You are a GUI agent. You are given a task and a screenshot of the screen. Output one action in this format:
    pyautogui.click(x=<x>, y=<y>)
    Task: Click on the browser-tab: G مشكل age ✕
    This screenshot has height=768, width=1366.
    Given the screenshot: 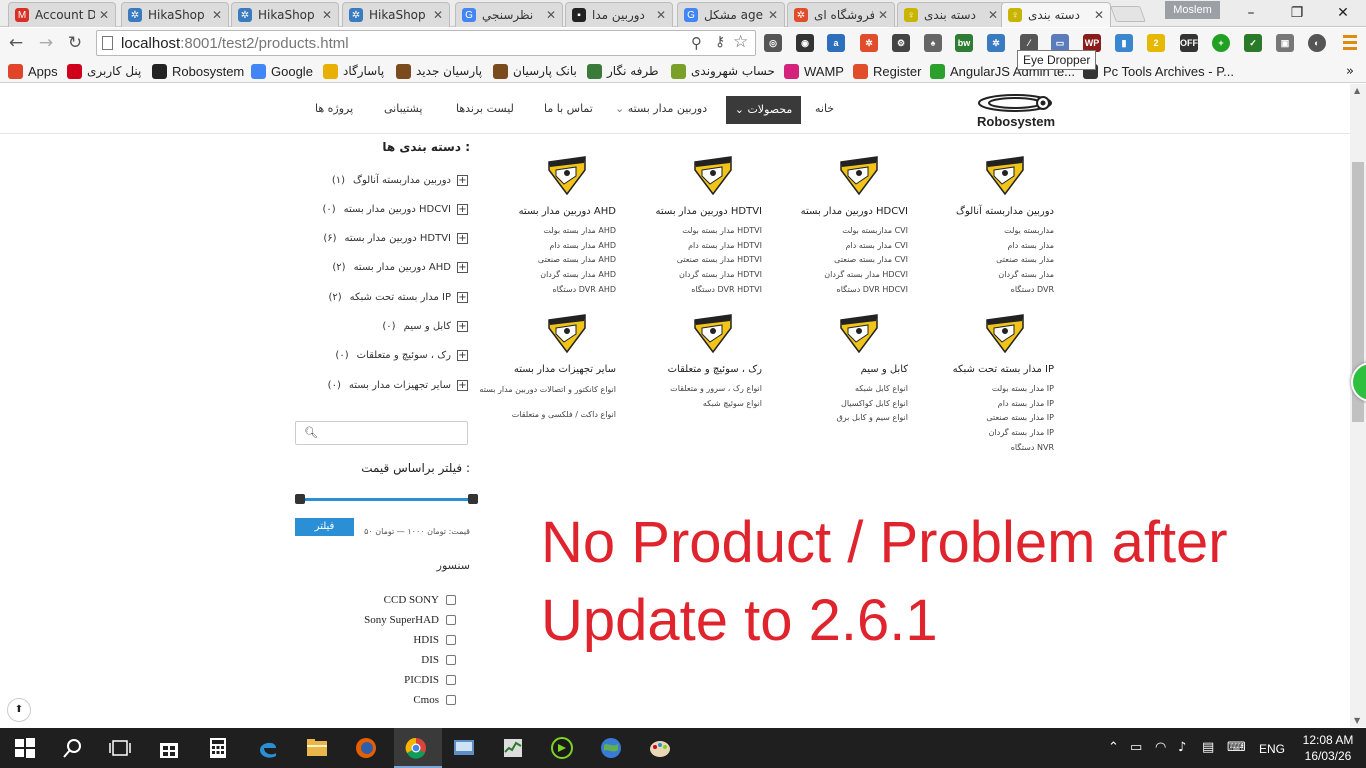 What is the action you would take?
    pyautogui.click(x=731, y=14)
    